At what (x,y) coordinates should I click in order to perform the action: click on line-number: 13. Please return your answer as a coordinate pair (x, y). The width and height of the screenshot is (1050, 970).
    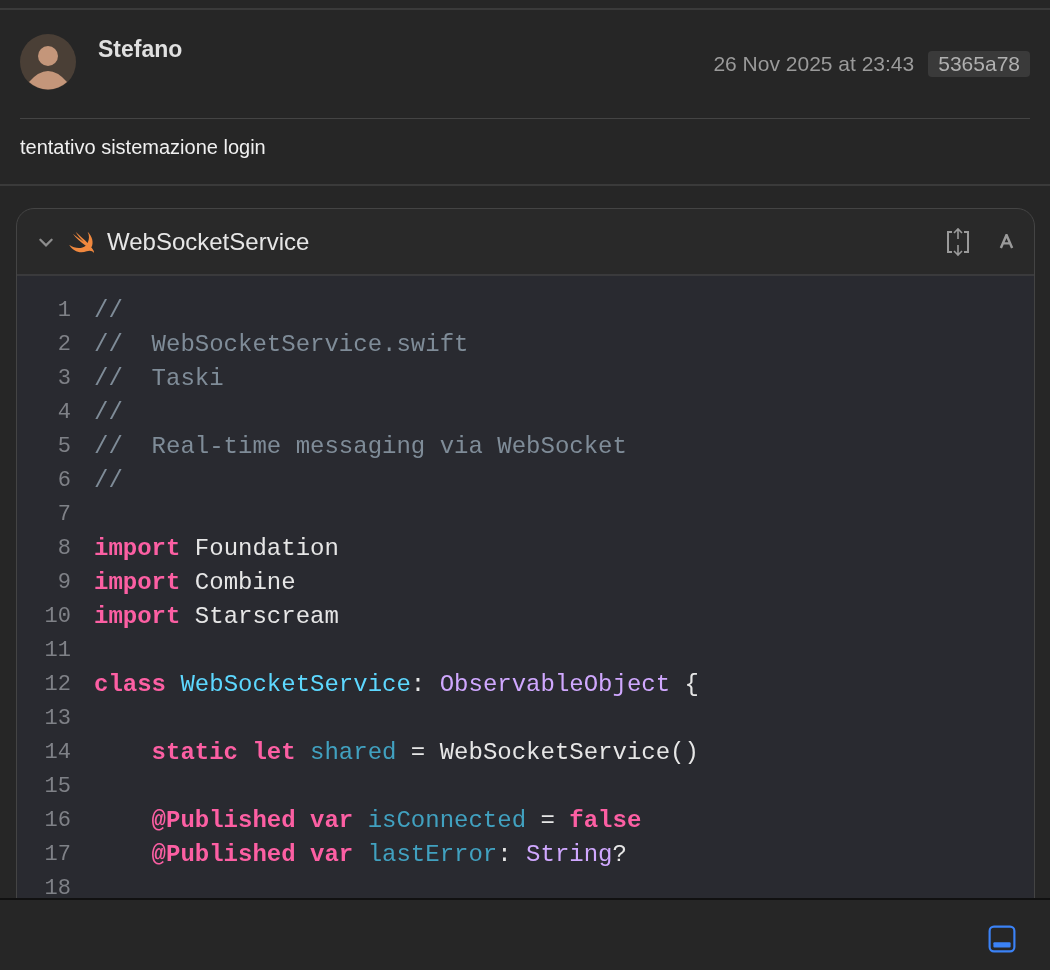
    Looking at the image, I should click on (57, 718).